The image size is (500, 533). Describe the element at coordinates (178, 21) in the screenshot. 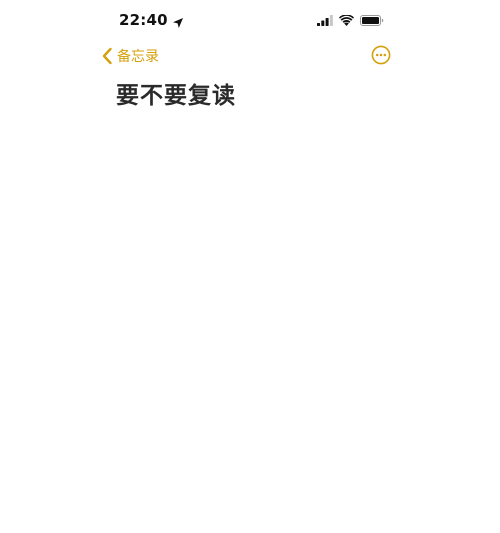

I see `location-arrow-icon` at that location.